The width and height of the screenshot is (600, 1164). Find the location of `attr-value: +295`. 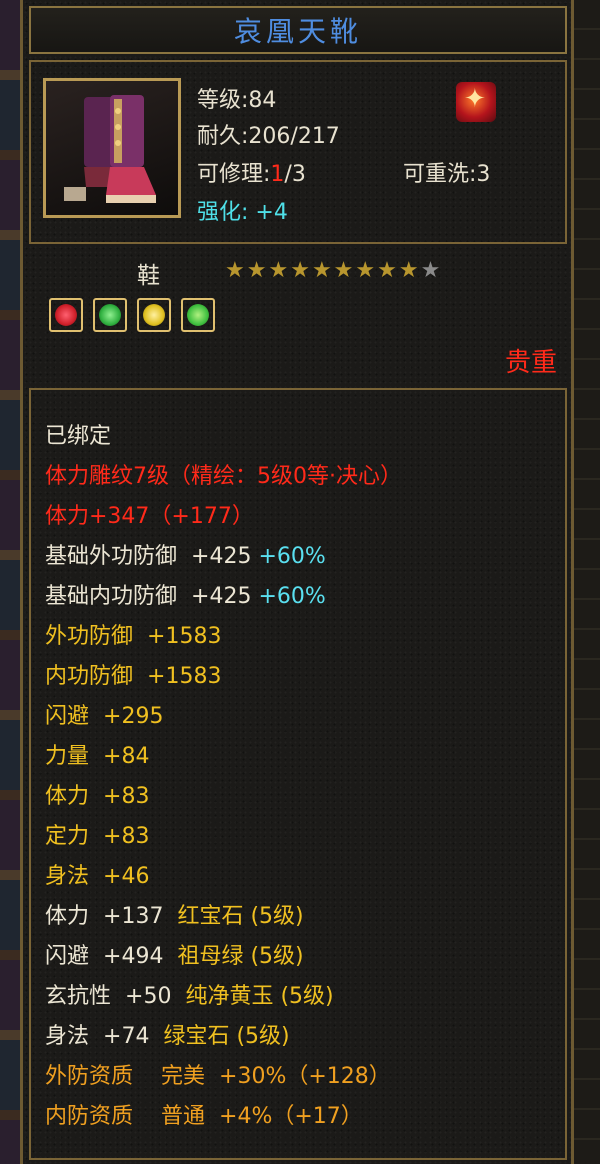

attr-value: +295 is located at coordinates (133, 716).